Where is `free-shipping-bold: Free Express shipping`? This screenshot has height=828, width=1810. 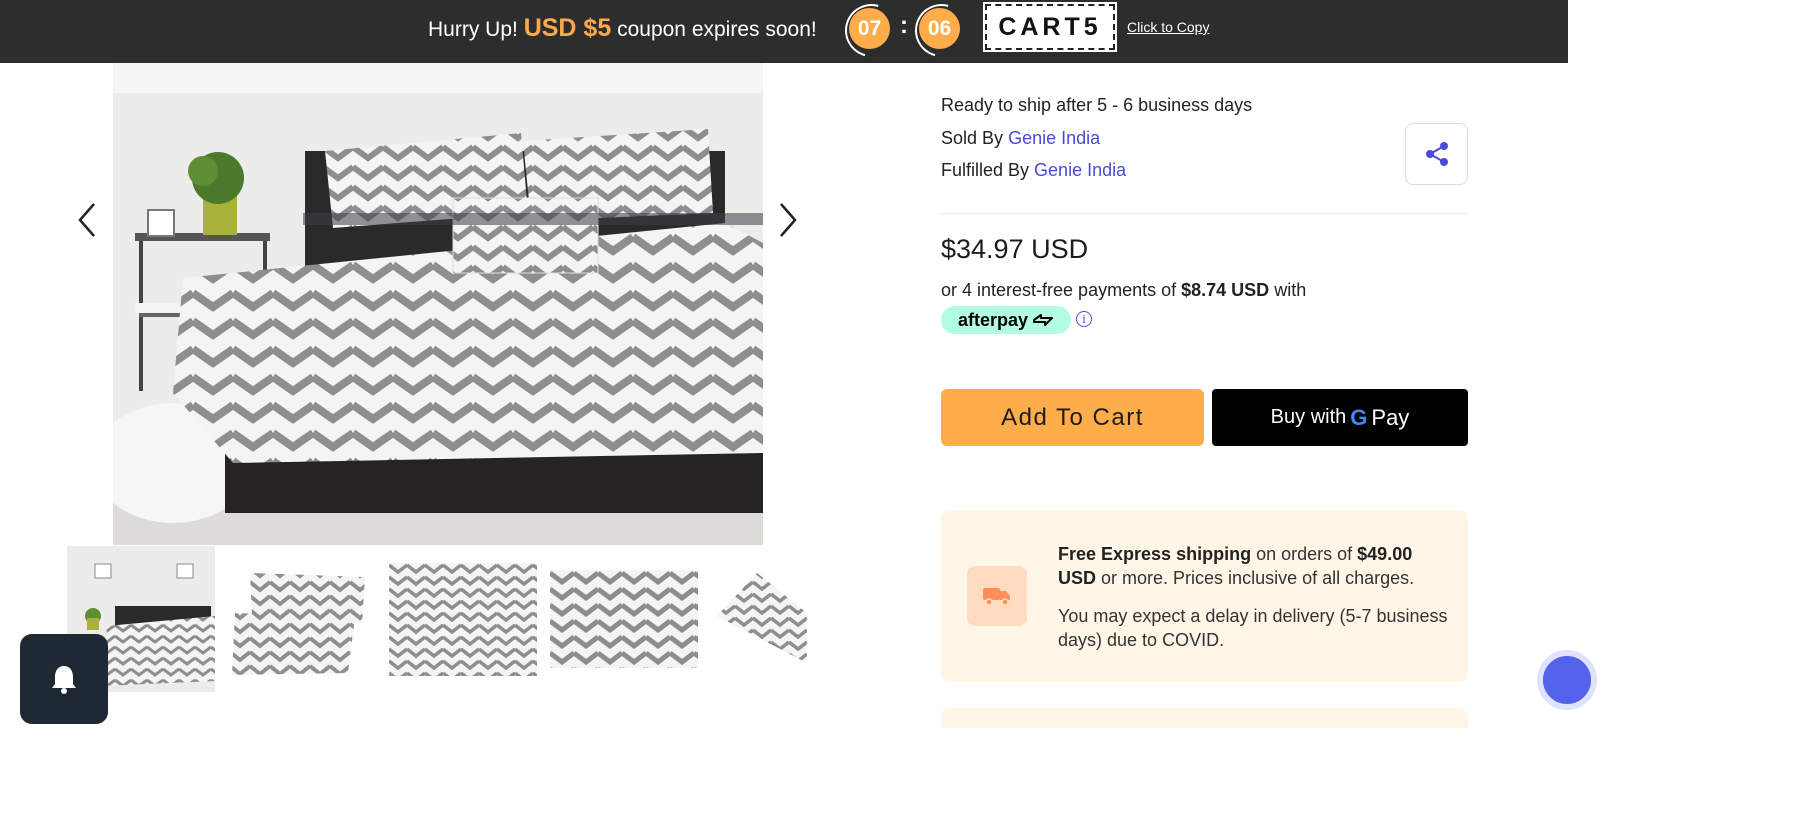
free-shipping-bold: Free Express shipping is located at coordinates (1155, 554).